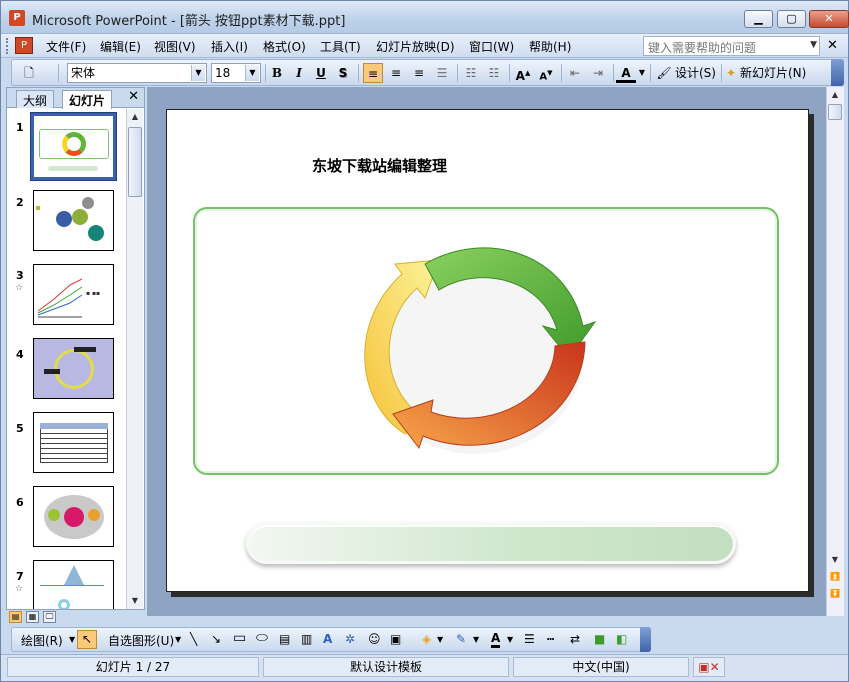  Describe the element at coordinates (327, 639) in the screenshot. I see `wordart-icon: A` at that location.